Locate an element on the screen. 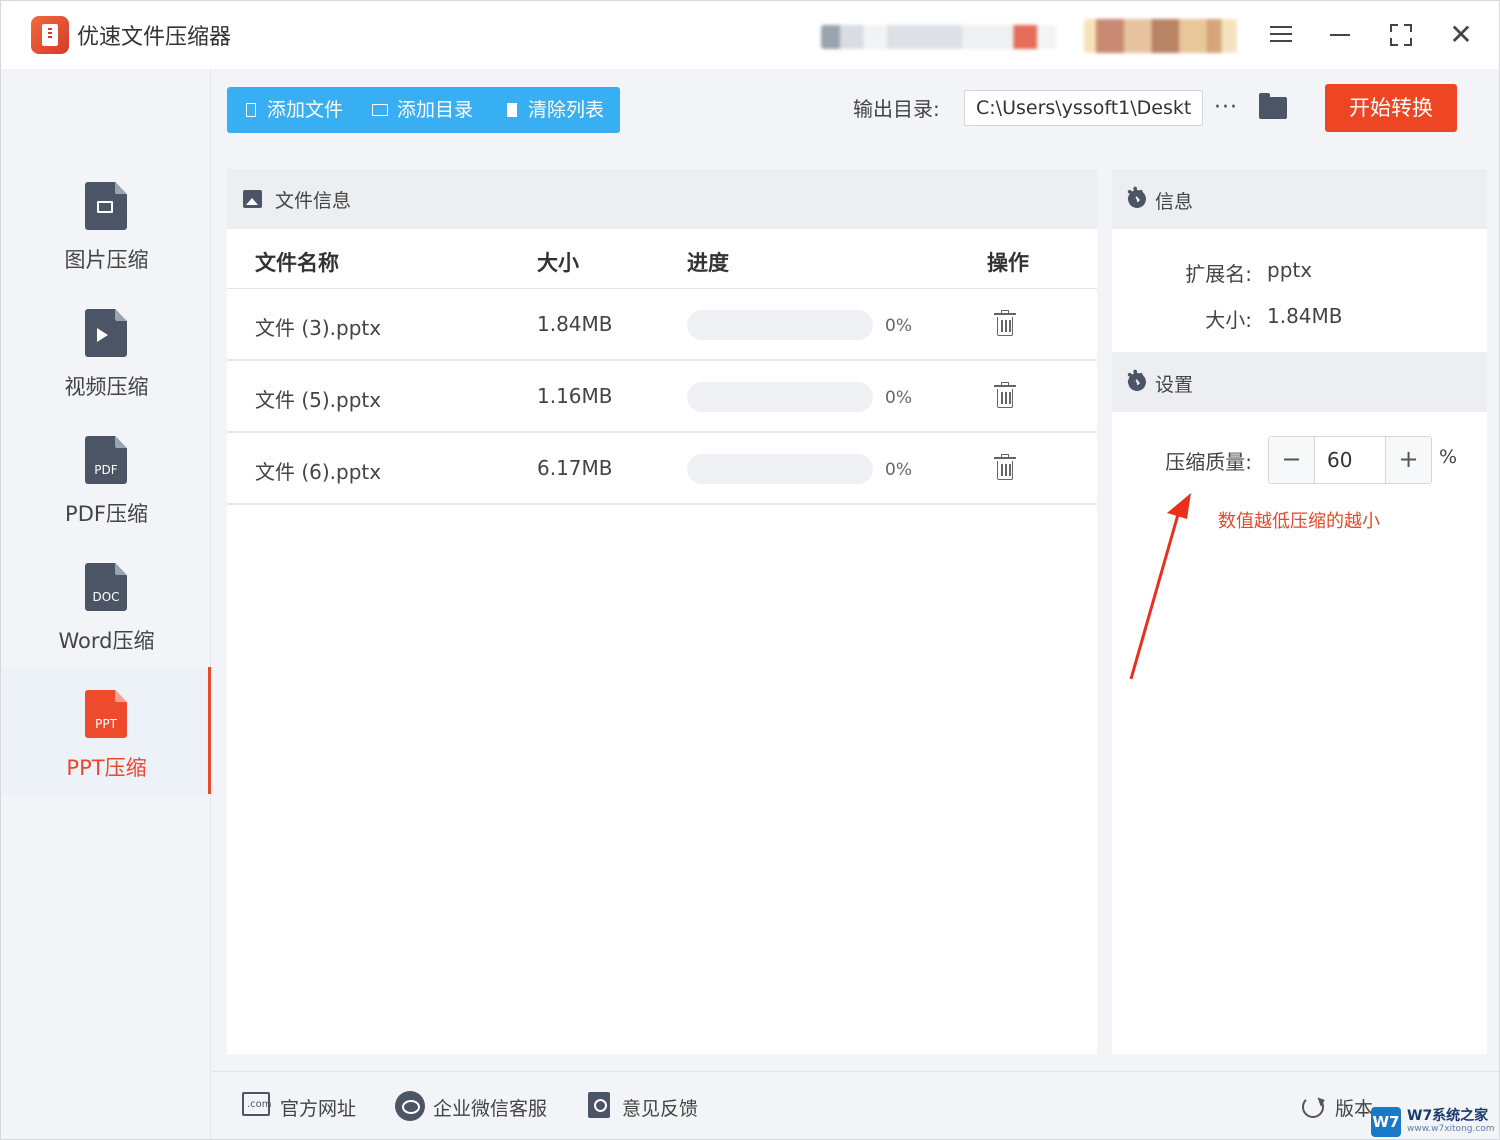  file-icon is located at coordinates (251, 110).